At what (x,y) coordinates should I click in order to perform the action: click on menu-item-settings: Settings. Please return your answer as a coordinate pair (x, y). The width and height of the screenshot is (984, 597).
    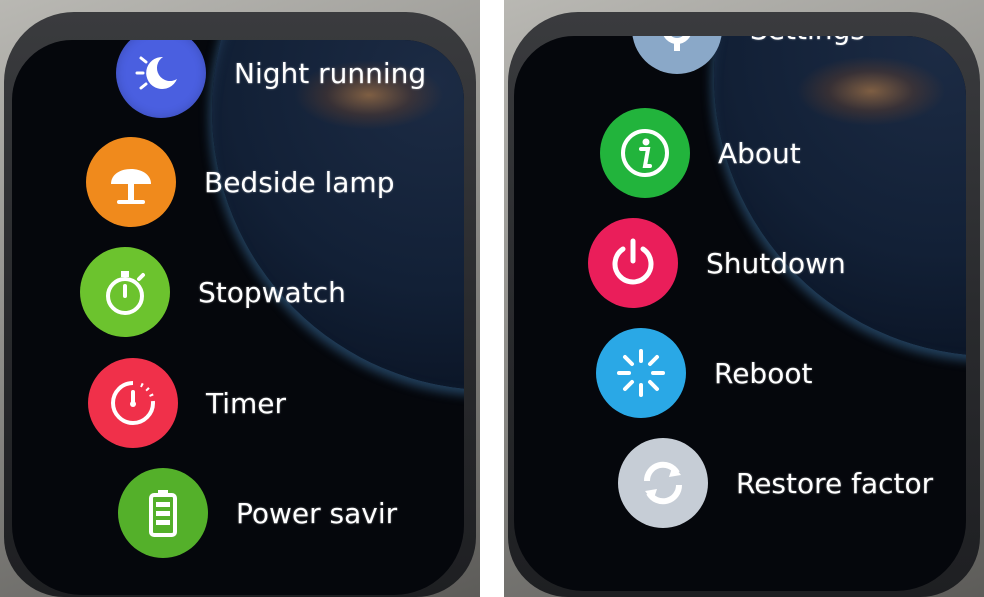
    Looking at the image, I should click on (748, 55).